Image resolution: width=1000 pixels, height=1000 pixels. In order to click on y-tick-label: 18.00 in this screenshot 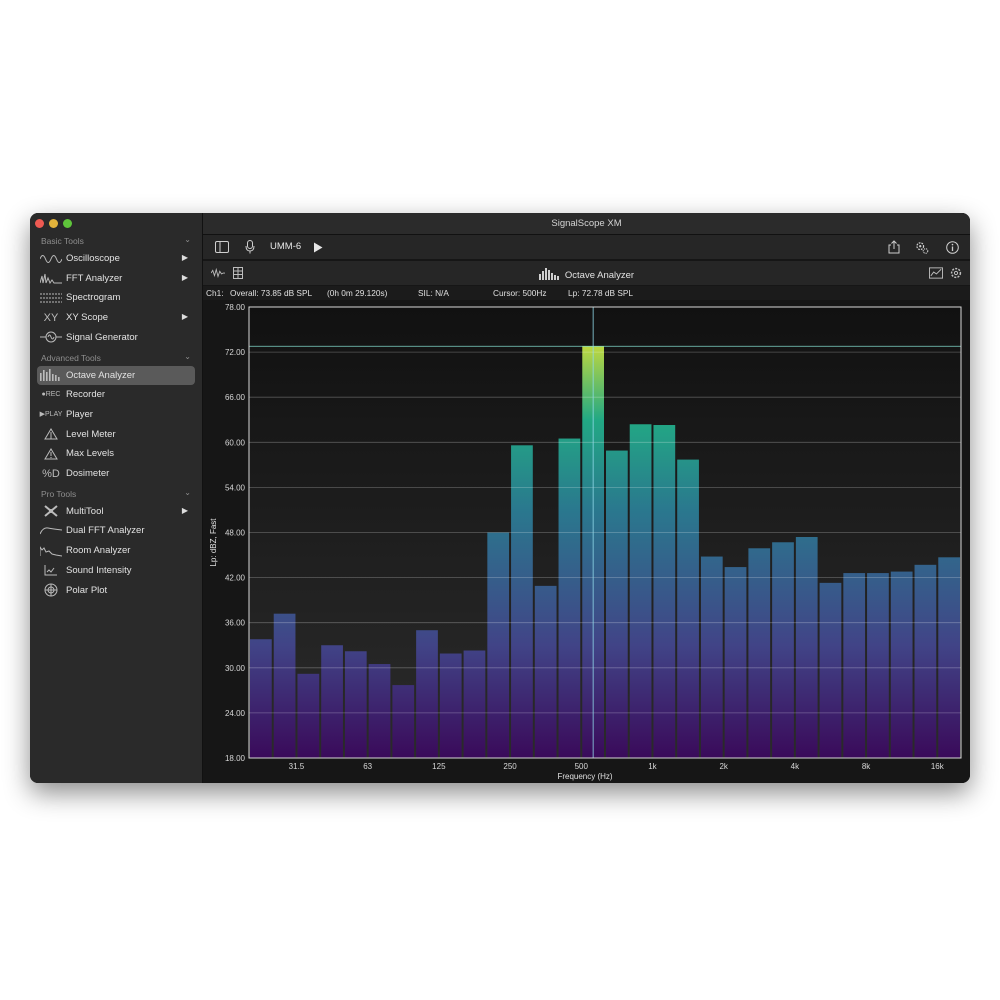, I will do `click(235, 758)`.